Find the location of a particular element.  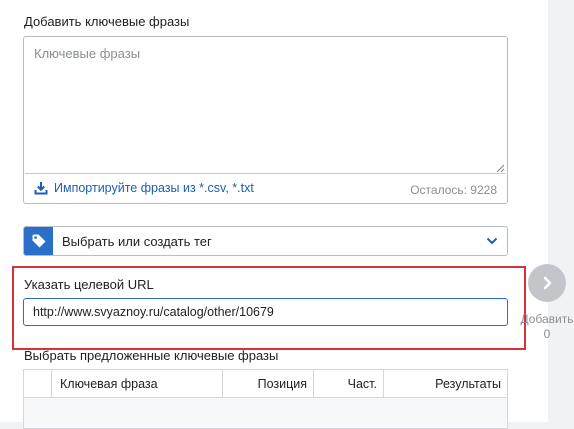

column-position: Позиция is located at coordinates (268, 384).